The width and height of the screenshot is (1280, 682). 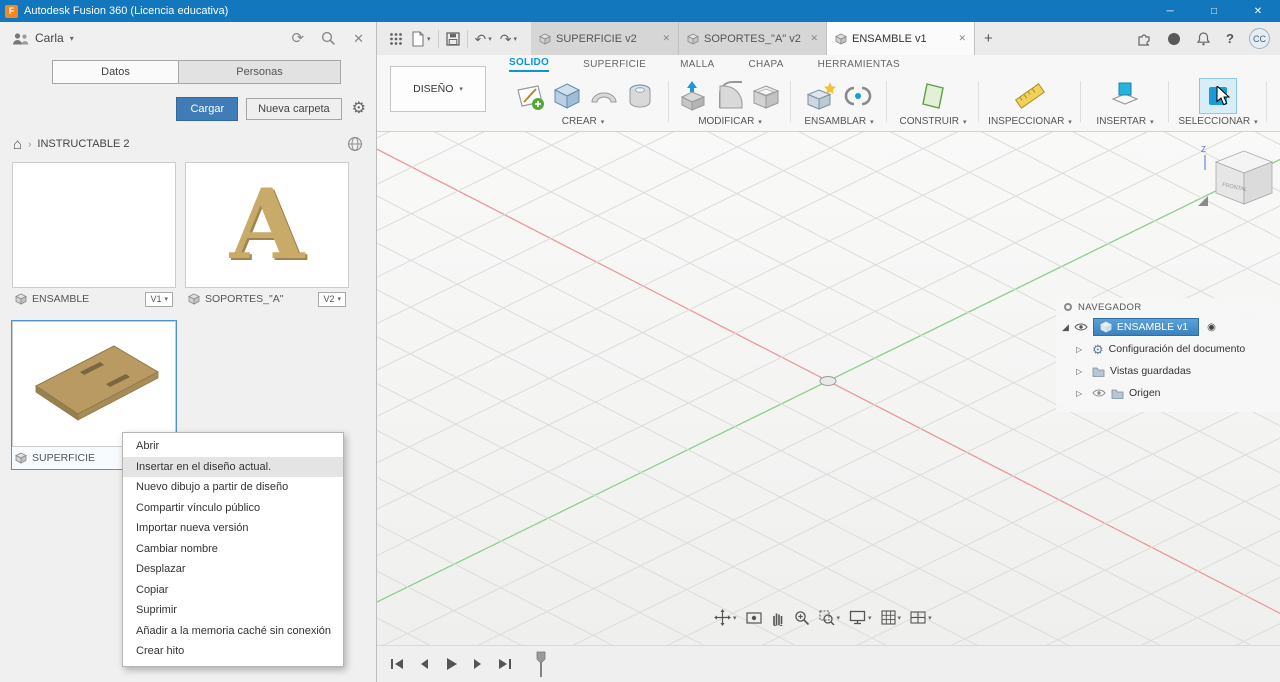 I want to click on menu-item-desplazar: Desplazar, so click(x=233, y=569).